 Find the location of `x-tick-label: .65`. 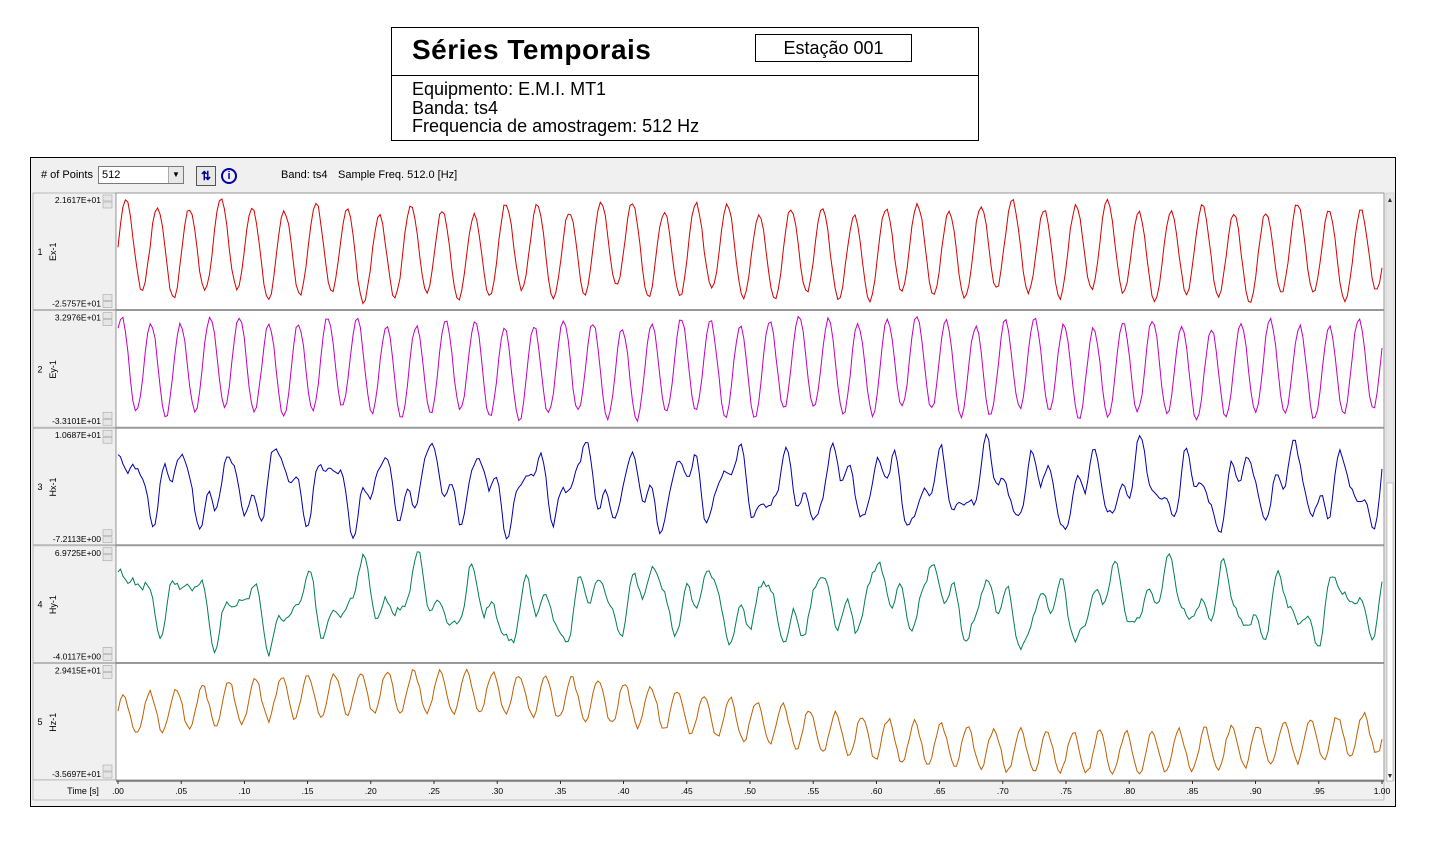

x-tick-label: .65 is located at coordinates (940, 791).